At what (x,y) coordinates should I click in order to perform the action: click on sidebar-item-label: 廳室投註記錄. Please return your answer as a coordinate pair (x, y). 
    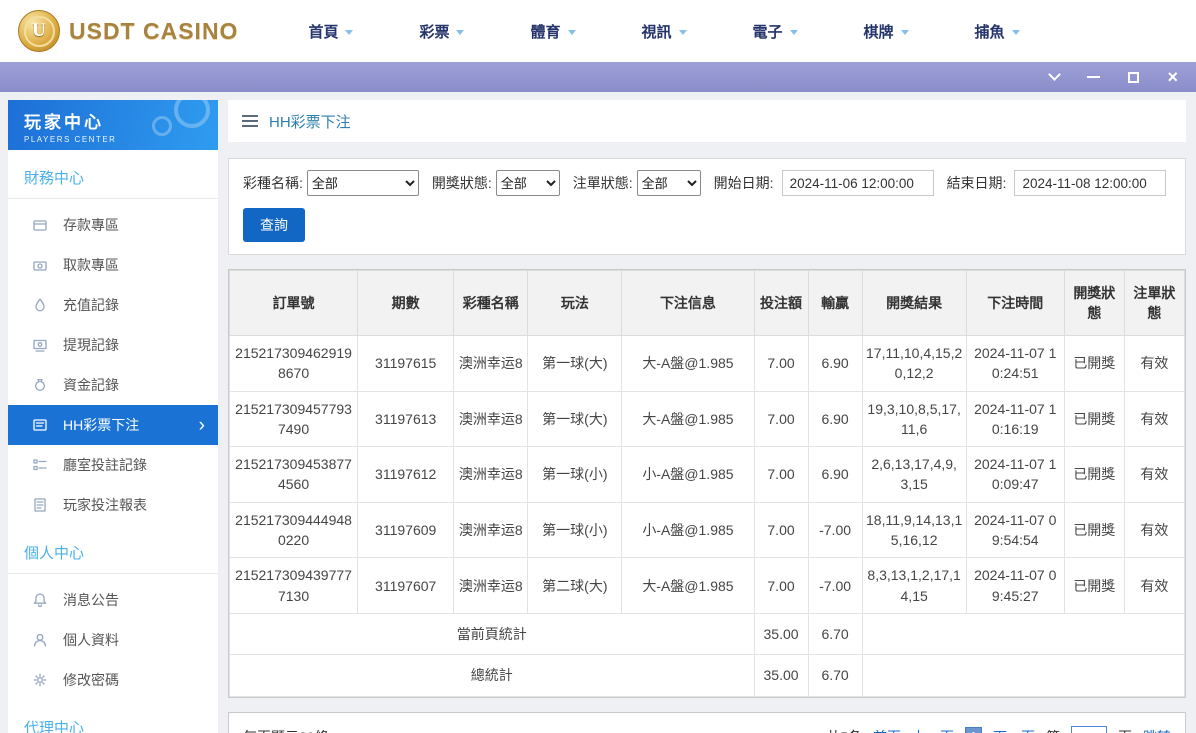
    Looking at the image, I should click on (105, 465).